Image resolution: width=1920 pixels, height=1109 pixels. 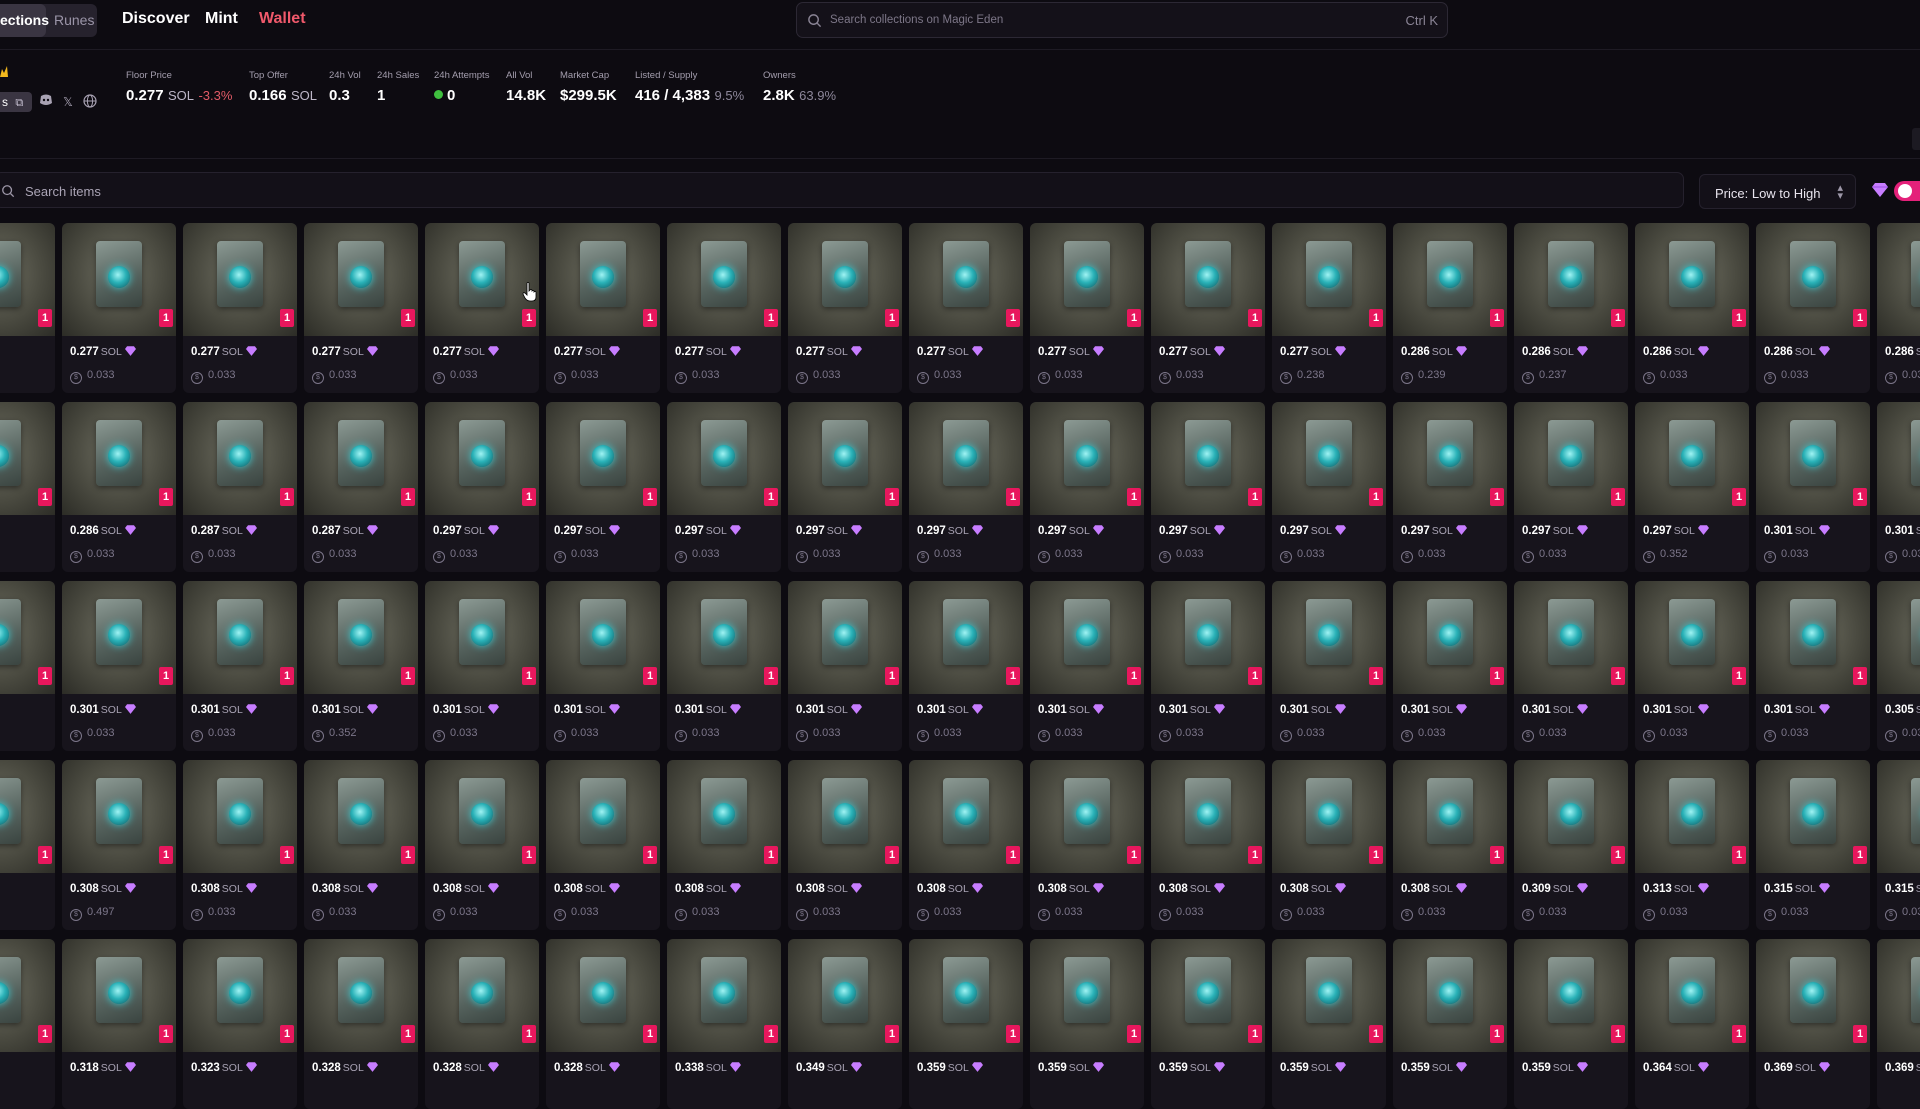 I want to click on nft-card: 1 0.323 SOL, so click(x=240, y=1024).